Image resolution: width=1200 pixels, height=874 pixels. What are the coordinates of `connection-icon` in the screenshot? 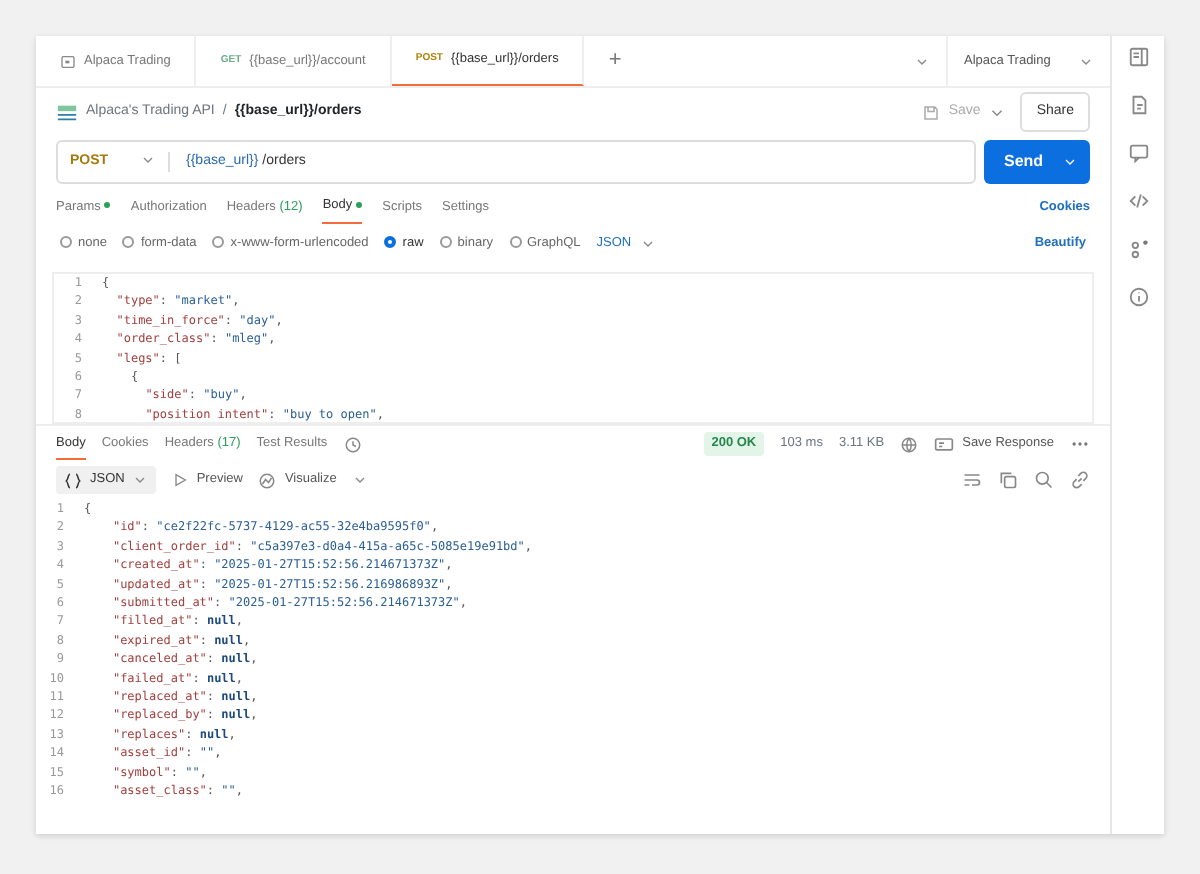 It's located at (1138, 249).